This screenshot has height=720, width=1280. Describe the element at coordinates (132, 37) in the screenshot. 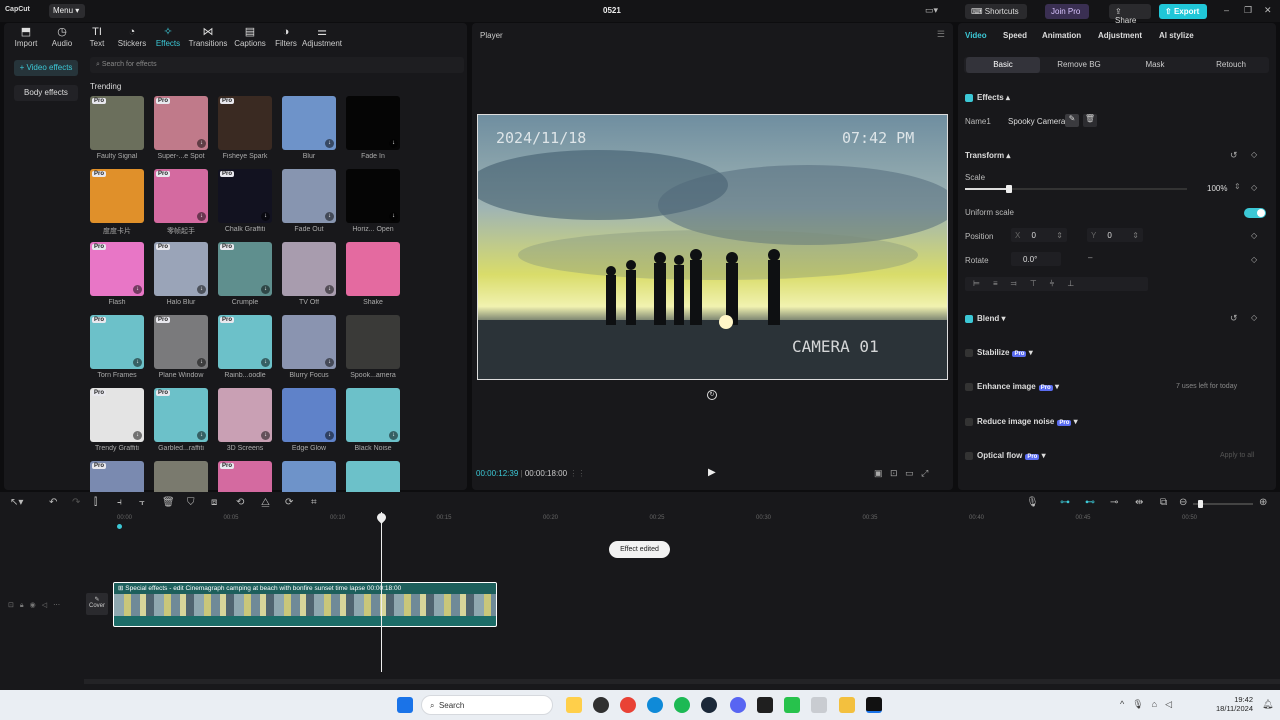

I see `toolbar-stickers: ◔ Stickers` at that location.